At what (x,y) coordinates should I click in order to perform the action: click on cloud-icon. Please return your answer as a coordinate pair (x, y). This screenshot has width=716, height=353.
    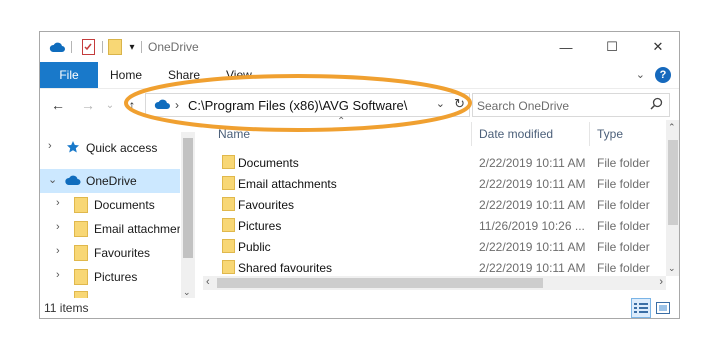
    Looking at the image, I should click on (72, 182).